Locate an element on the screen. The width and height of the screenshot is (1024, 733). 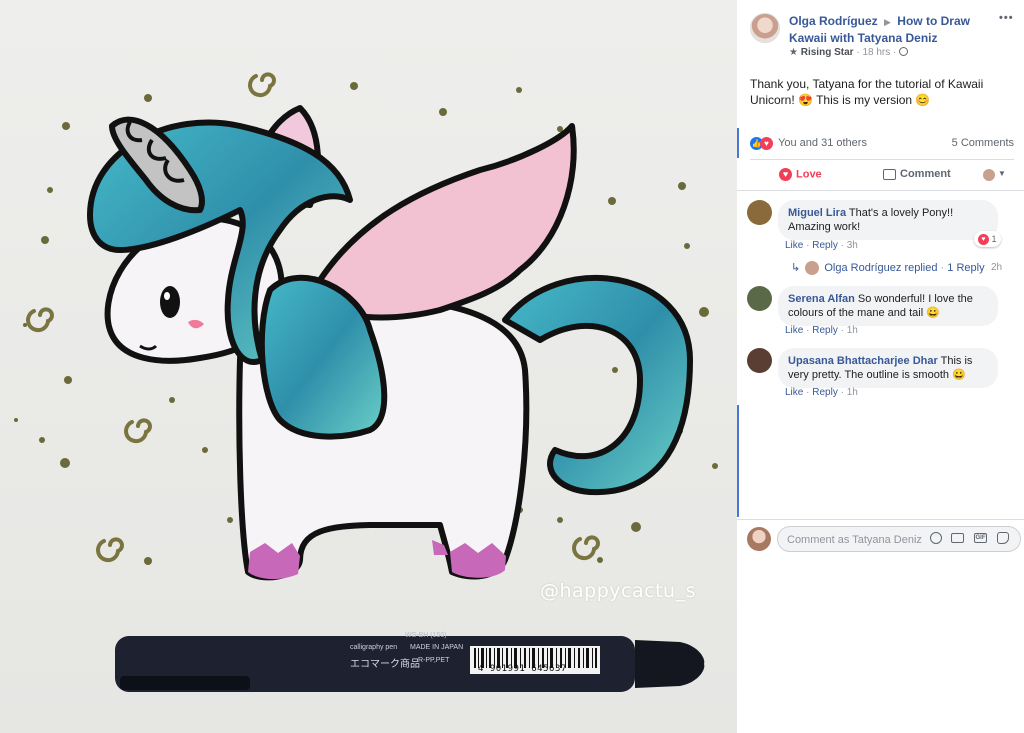
comment-time: 3h is located at coordinates (852, 245).